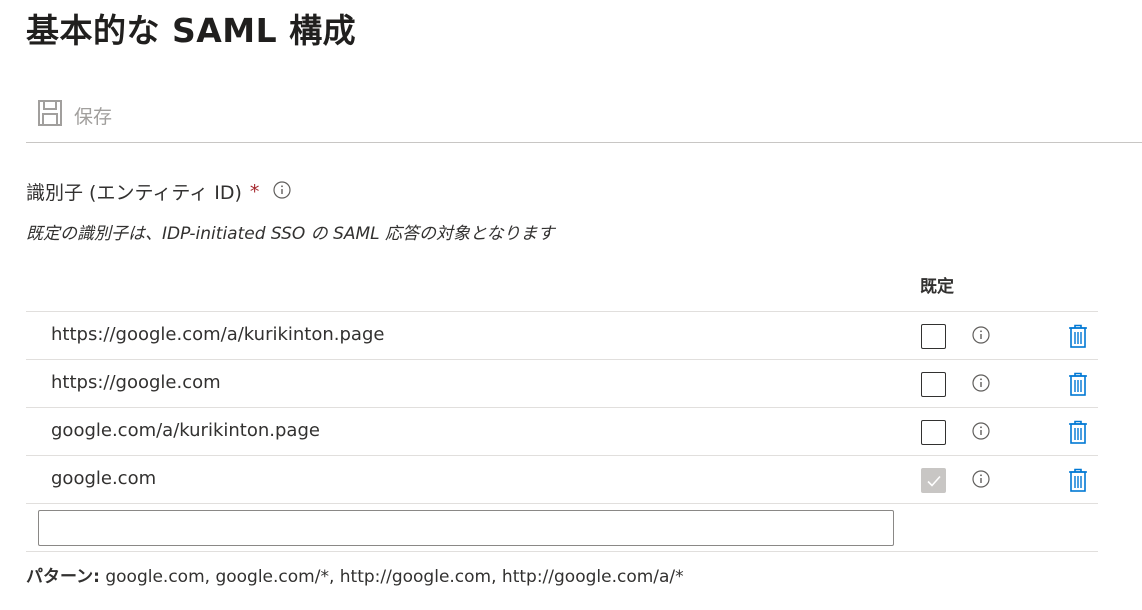 The image size is (1142, 610). Describe the element at coordinates (218, 334) in the screenshot. I see `identifier-value: https://google.com/a/kurikinton.page` at that location.